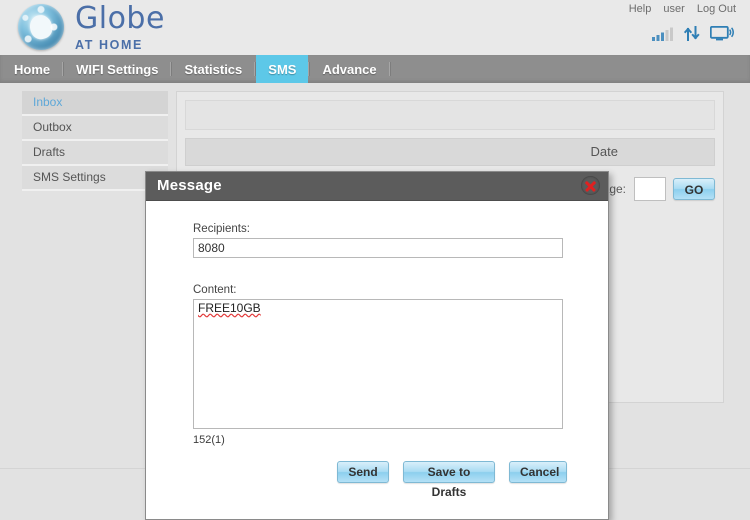 Image resolution: width=750 pixels, height=520 pixels. Describe the element at coordinates (95, 128) in the screenshot. I see `sidebar-item-outbox: Outbox` at that location.